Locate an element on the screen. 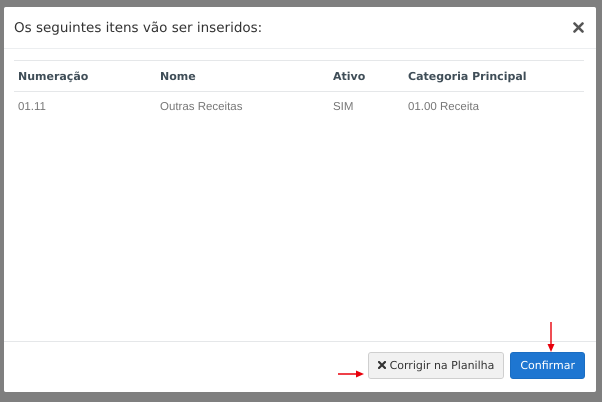  table-cell: Outras Receitas is located at coordinates (201, 107).